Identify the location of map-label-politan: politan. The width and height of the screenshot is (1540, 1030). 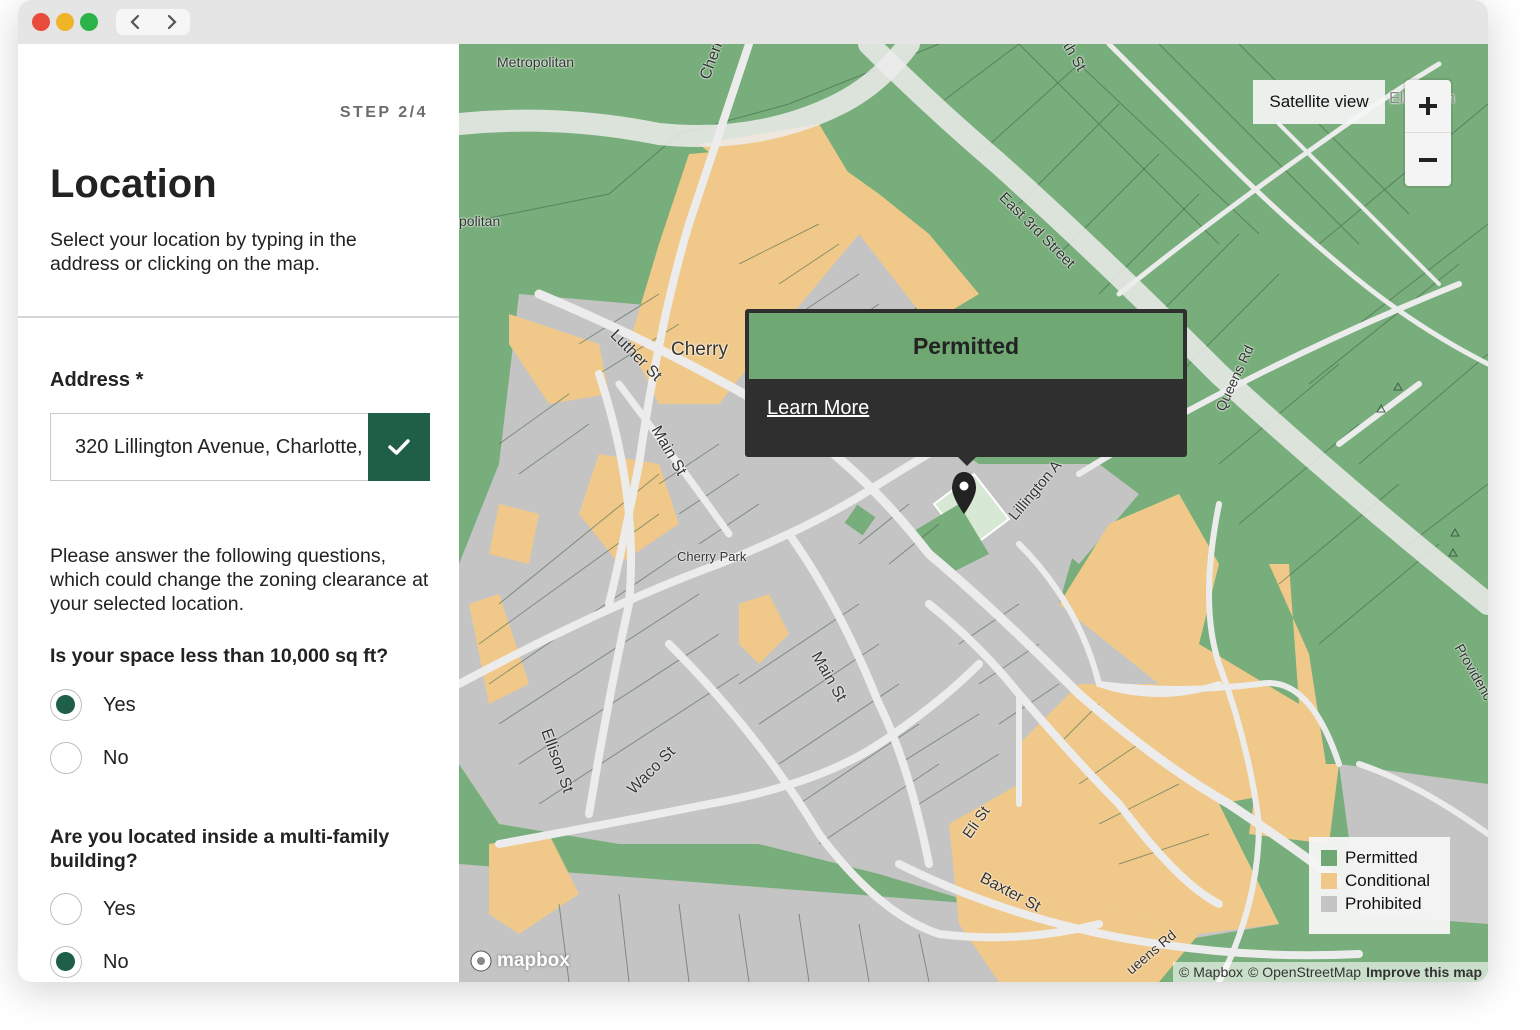
(480, 221).